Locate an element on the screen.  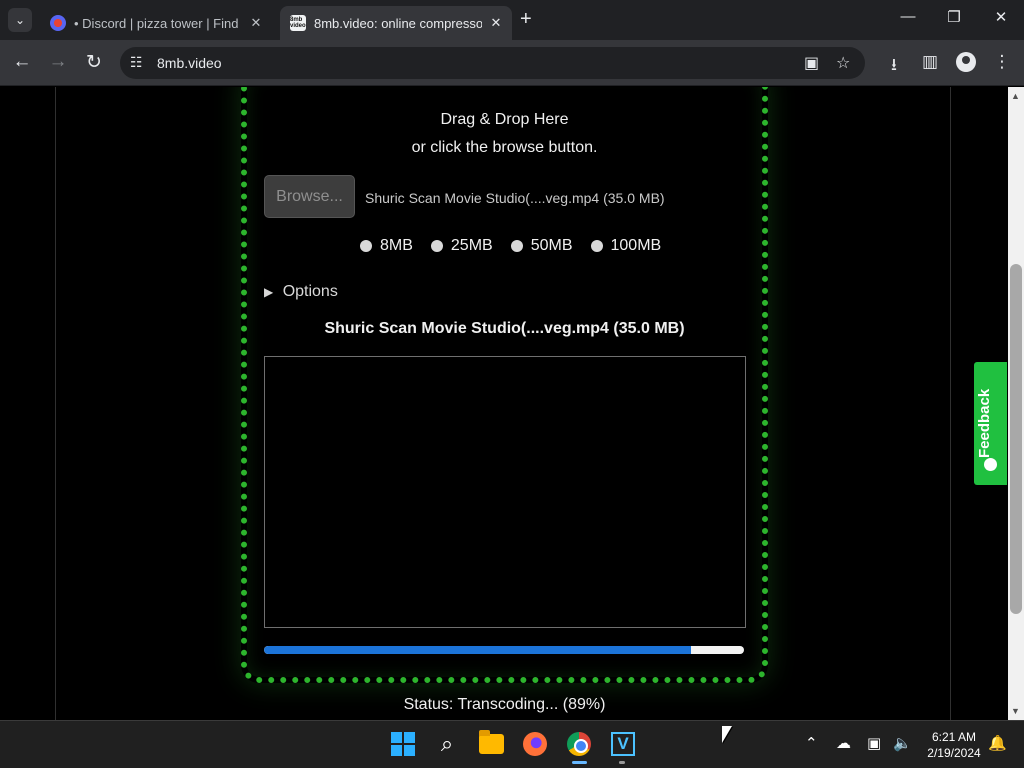
chrome-icon is located at coordinates (579, 744).